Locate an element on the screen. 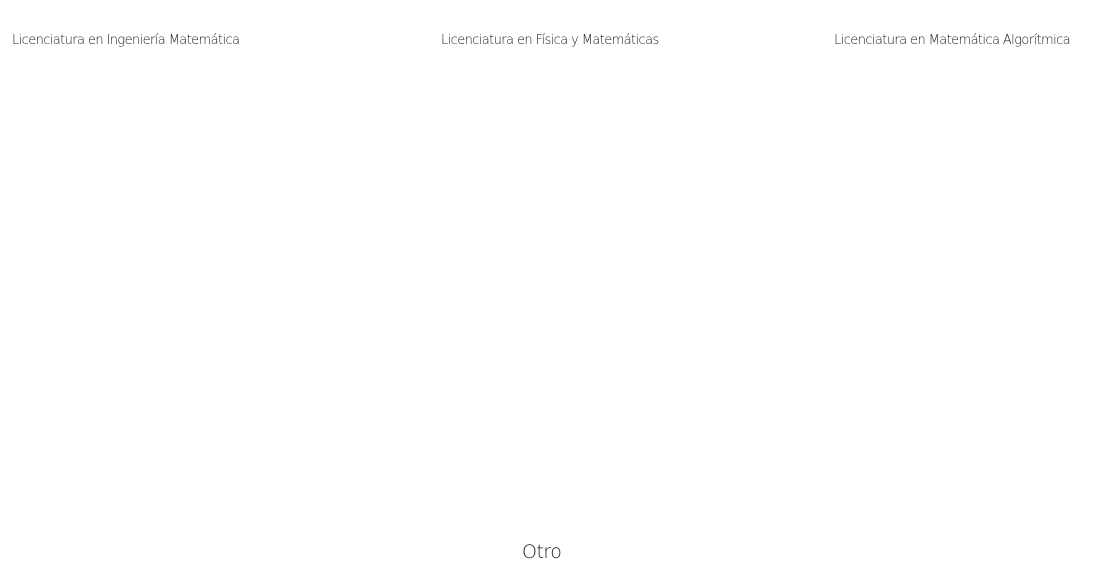 The height and width of the screenshot is (580, 1095). option-matematica-algoritmica: Licenciatura en Matemática Algorítmica is located at coordinates (952, 40).